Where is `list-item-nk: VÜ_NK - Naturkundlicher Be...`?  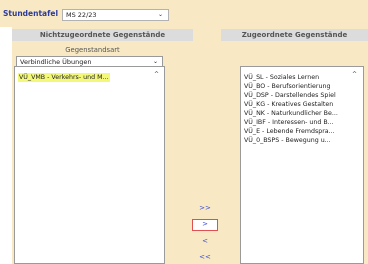
list-item-nk: VÜ_NK - Naturkundlicher Be... is located at coordinates (291, 113).